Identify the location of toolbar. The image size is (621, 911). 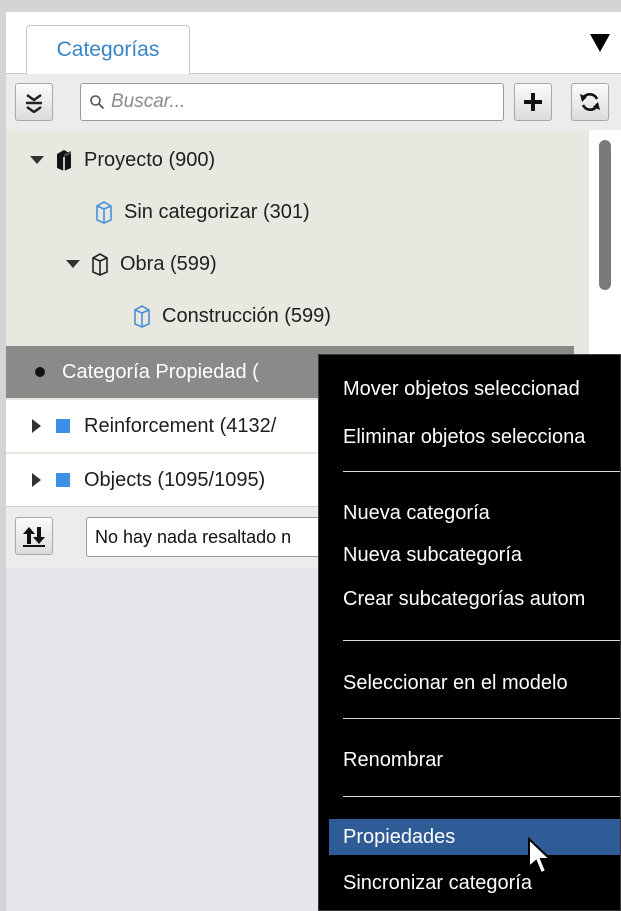
(313, 102).